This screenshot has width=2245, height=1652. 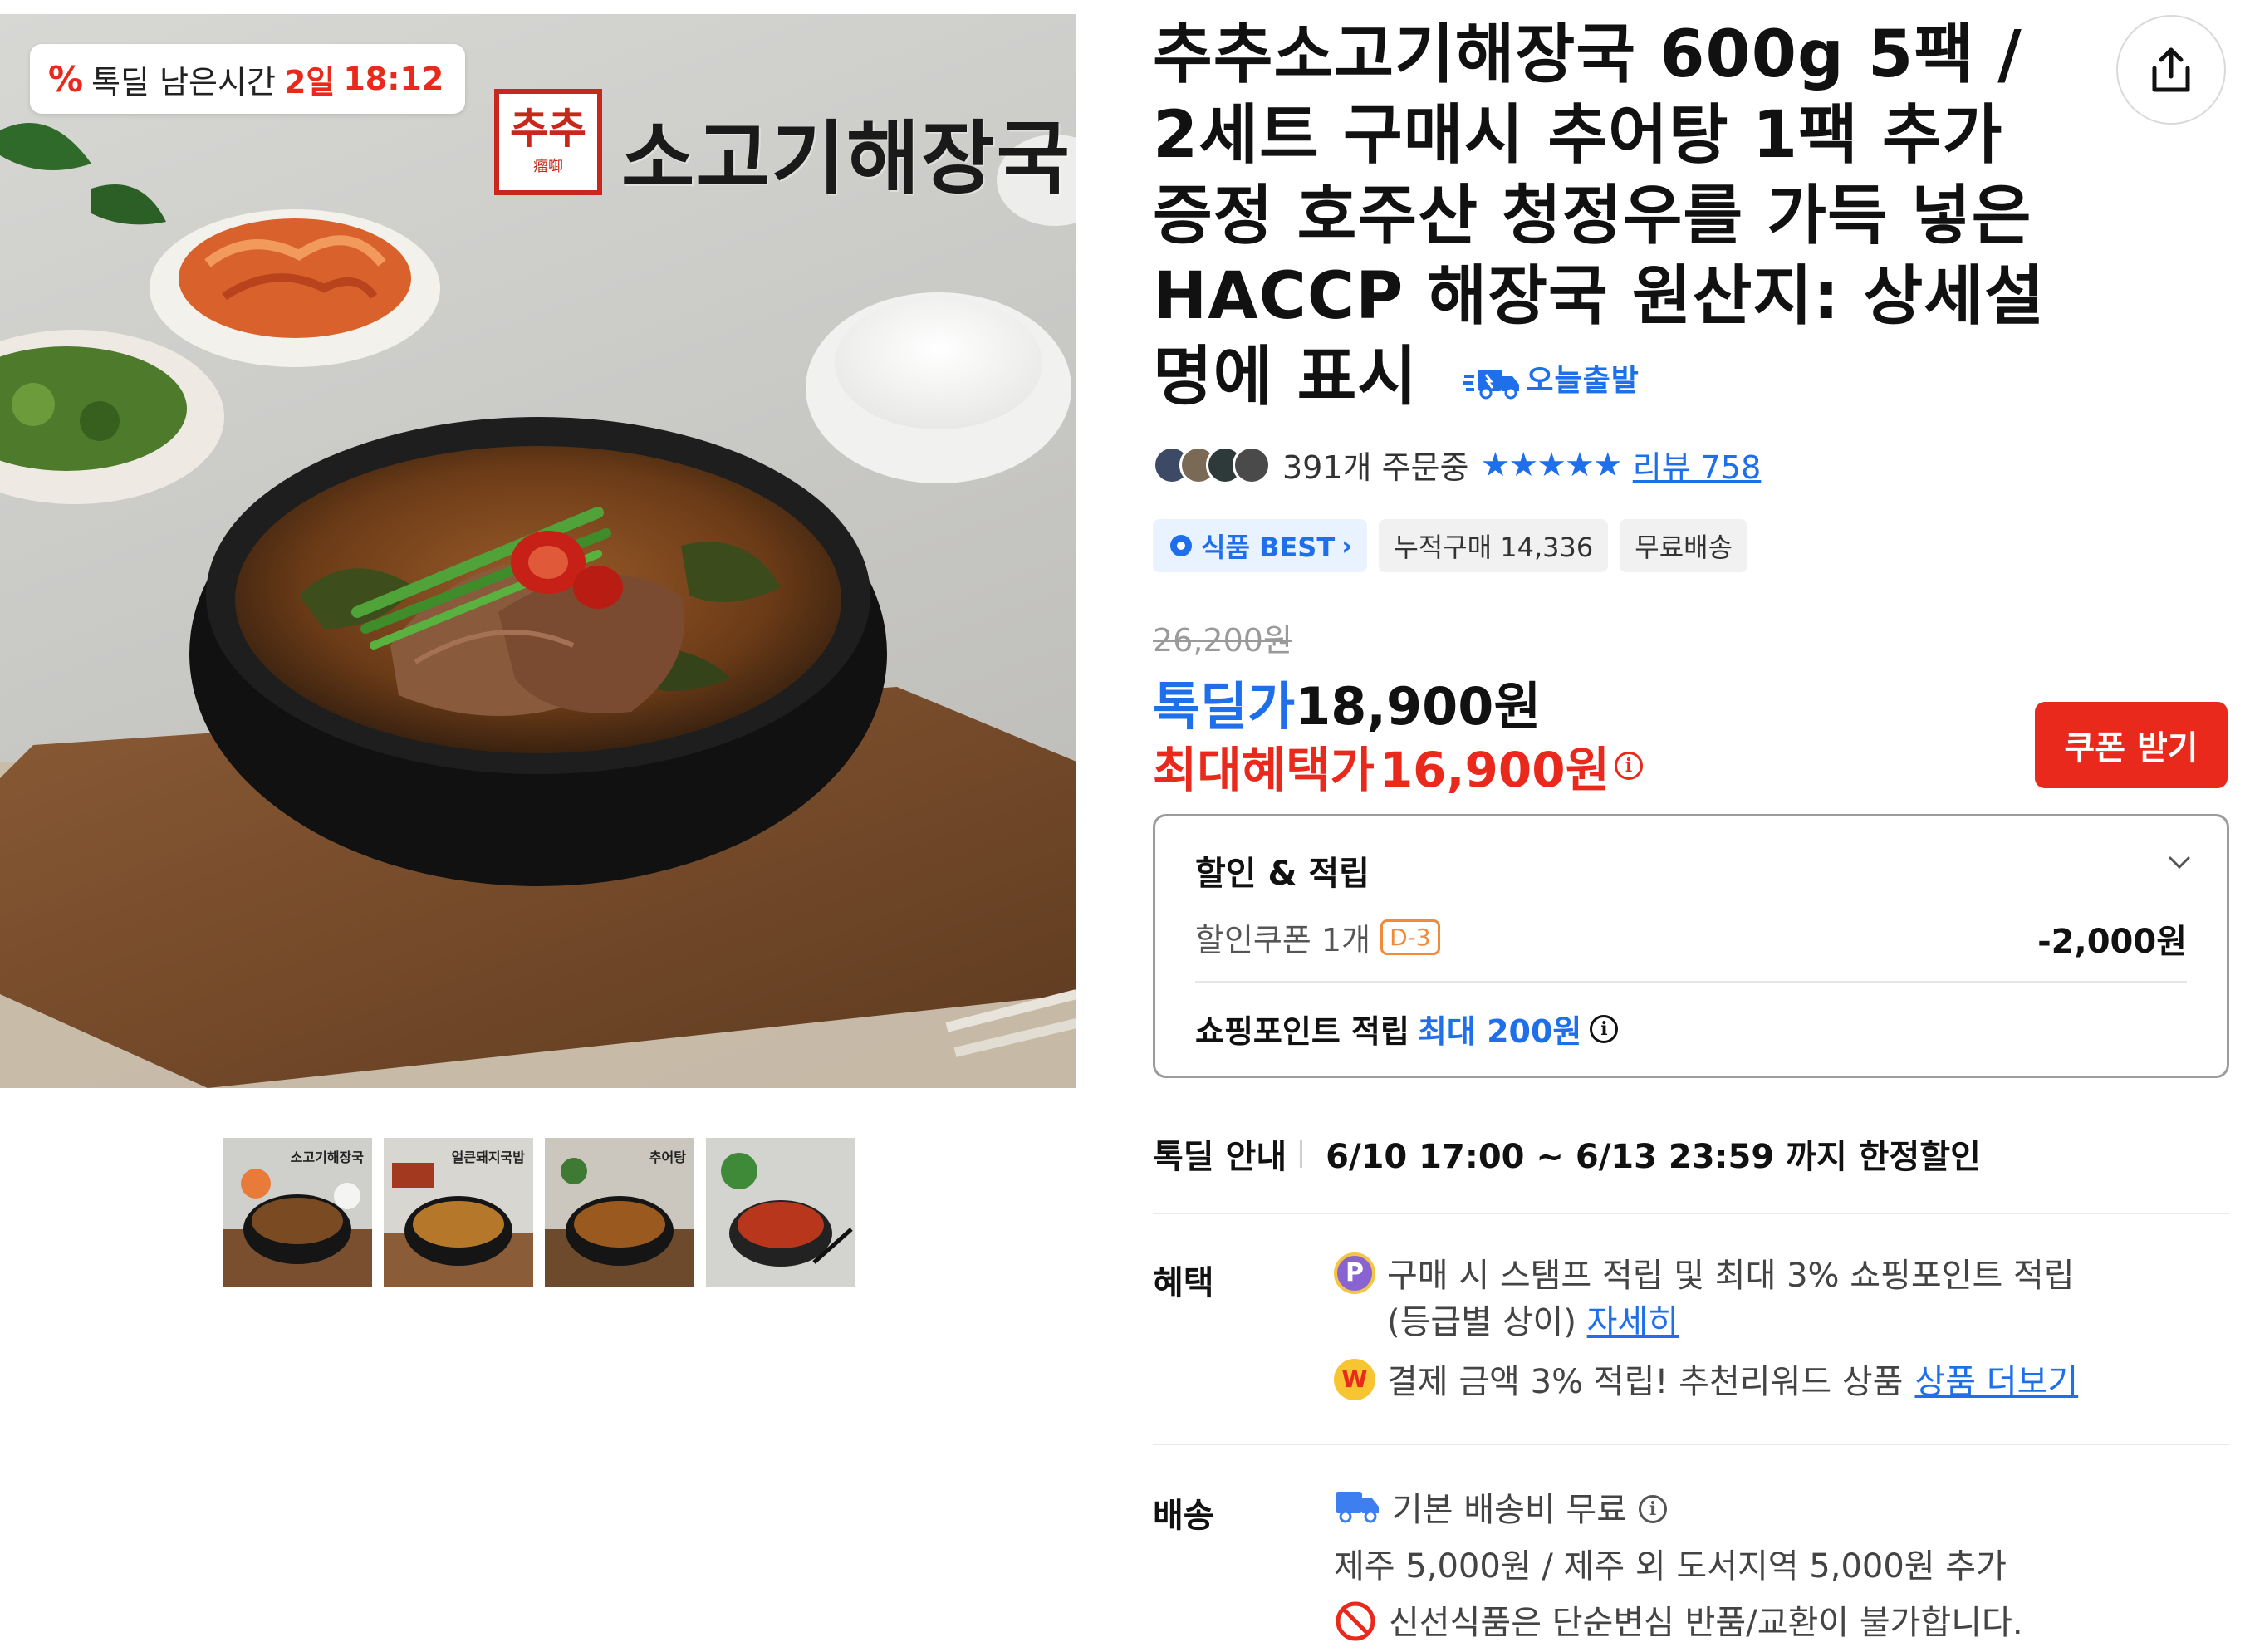 What do you see at coordinates (1698, 465) in the screenshot?
I see `review-link: 리뷰 758` at bounding box center [1698, 465].